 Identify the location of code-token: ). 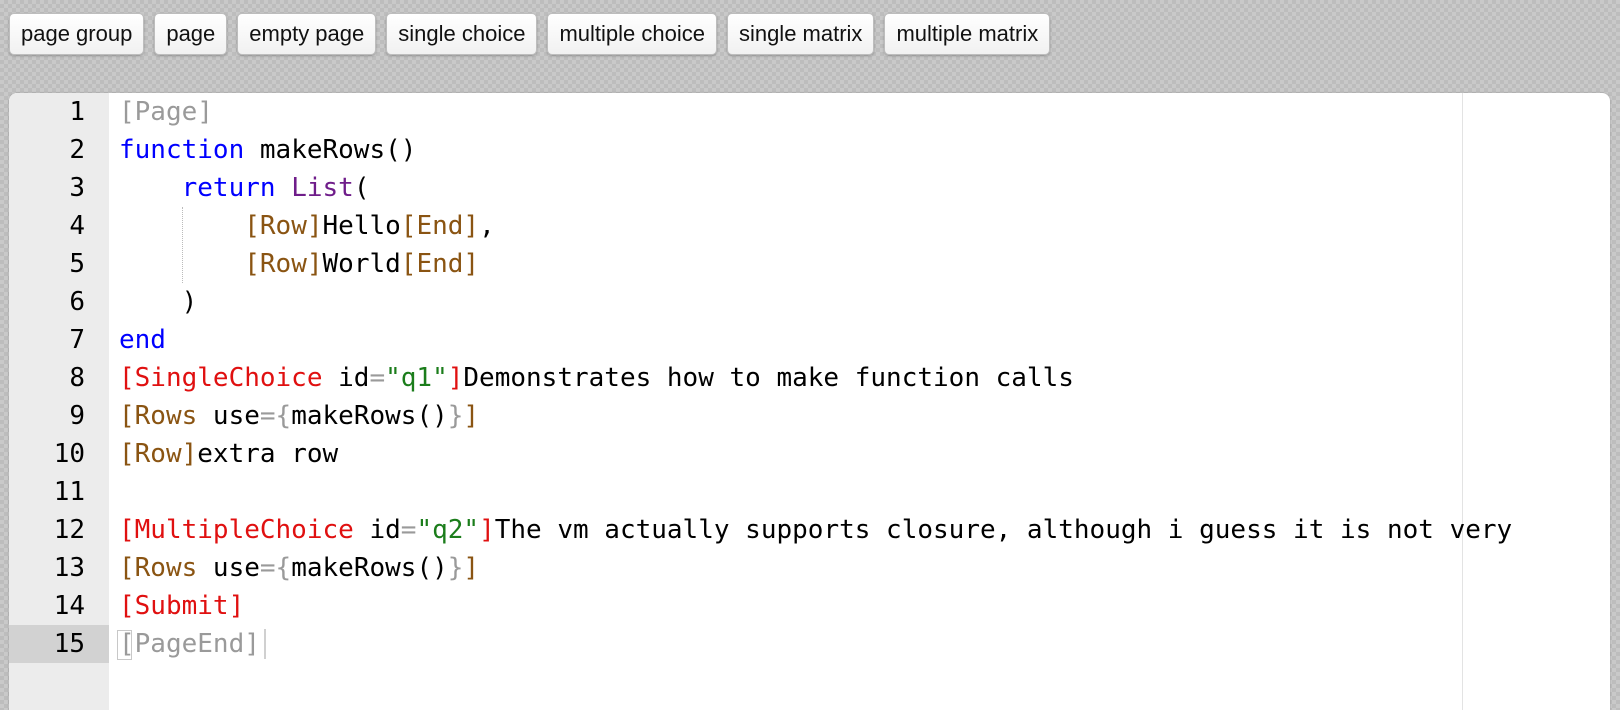
(158, 302).